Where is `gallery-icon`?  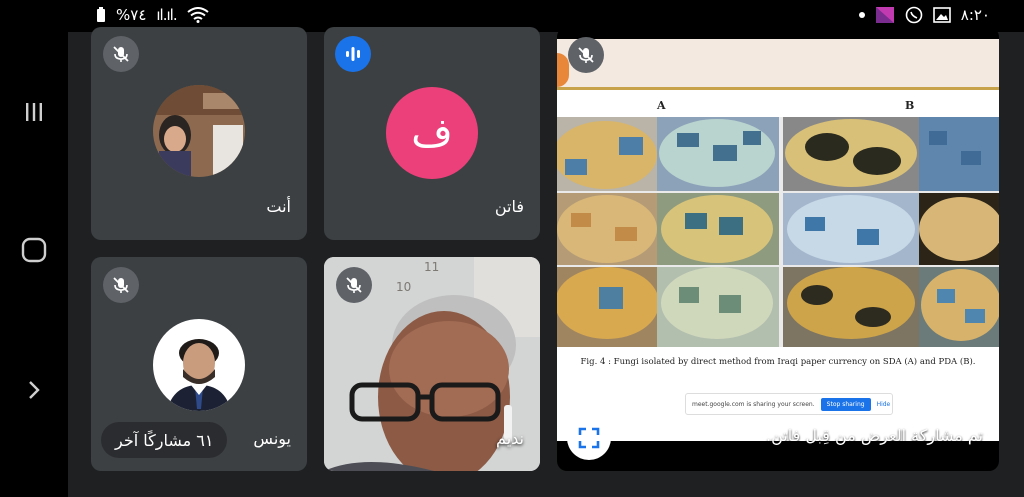 gallery-icon is located at coordinates (941, 15).